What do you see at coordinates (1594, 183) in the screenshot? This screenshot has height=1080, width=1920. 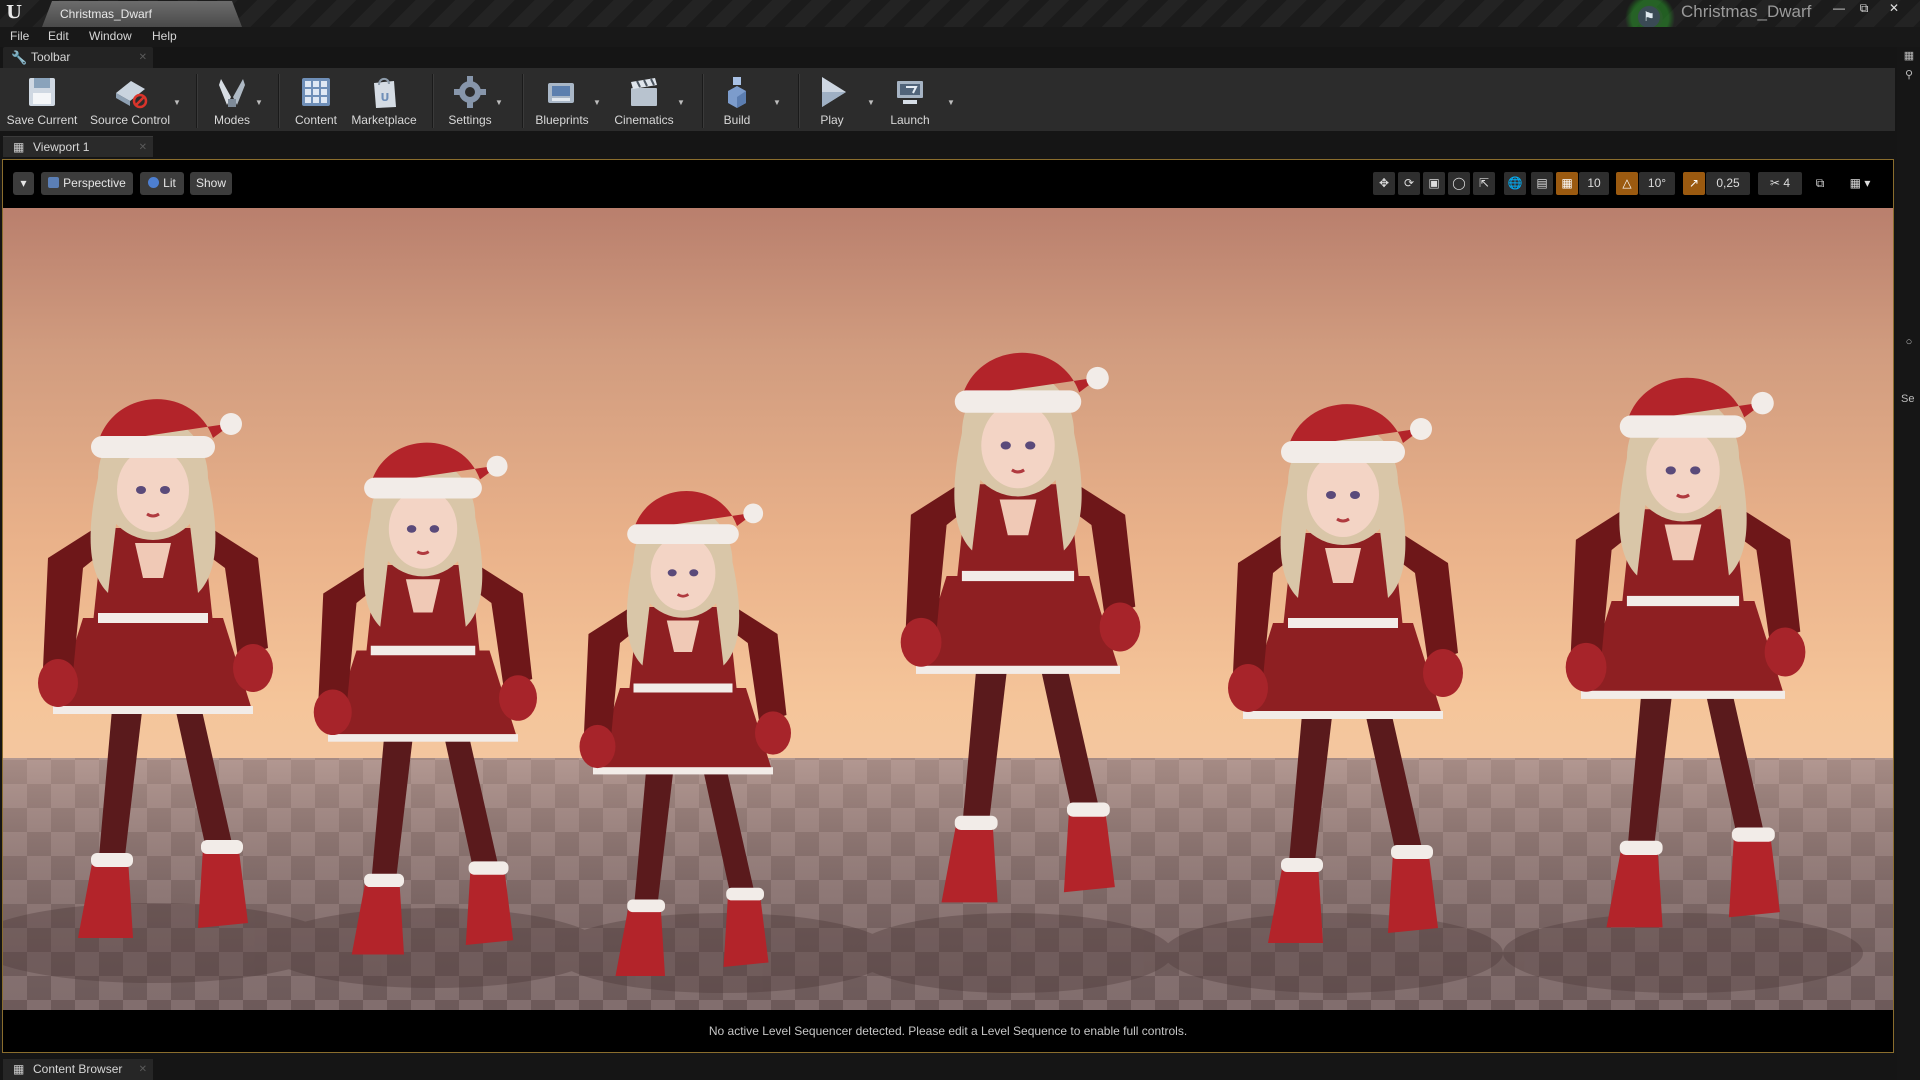 I see `grid-snap-value: 10` at bounding box center [1594, 183].